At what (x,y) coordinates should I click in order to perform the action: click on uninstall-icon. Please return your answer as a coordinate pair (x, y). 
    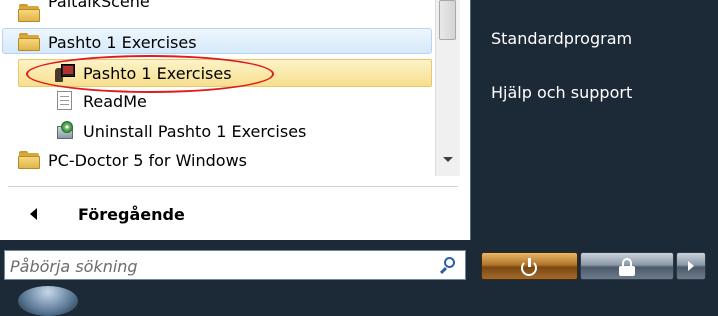
    Looking at the image, I should click on (65, 131).